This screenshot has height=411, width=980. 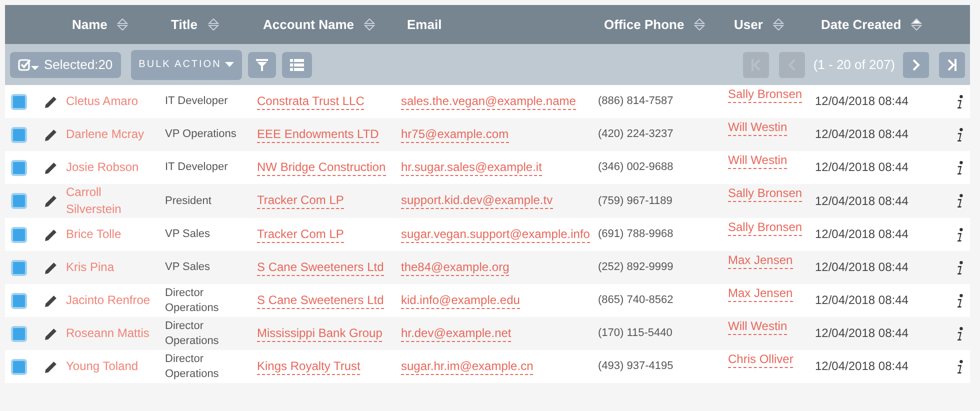 I want to click on column-label: Name, so click(x=90, y=24).